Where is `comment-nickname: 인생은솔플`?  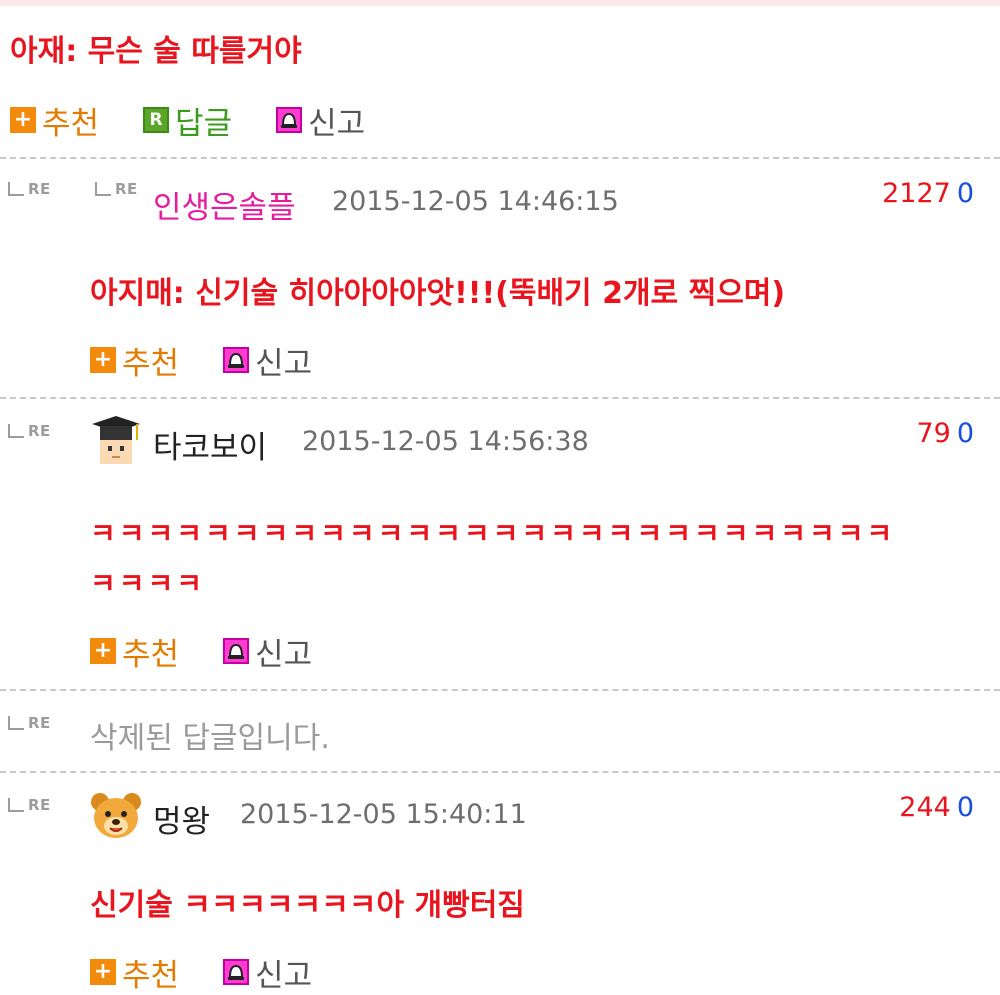
comment-nickname: 인생은솔플 is located at coordinates (224, 204).